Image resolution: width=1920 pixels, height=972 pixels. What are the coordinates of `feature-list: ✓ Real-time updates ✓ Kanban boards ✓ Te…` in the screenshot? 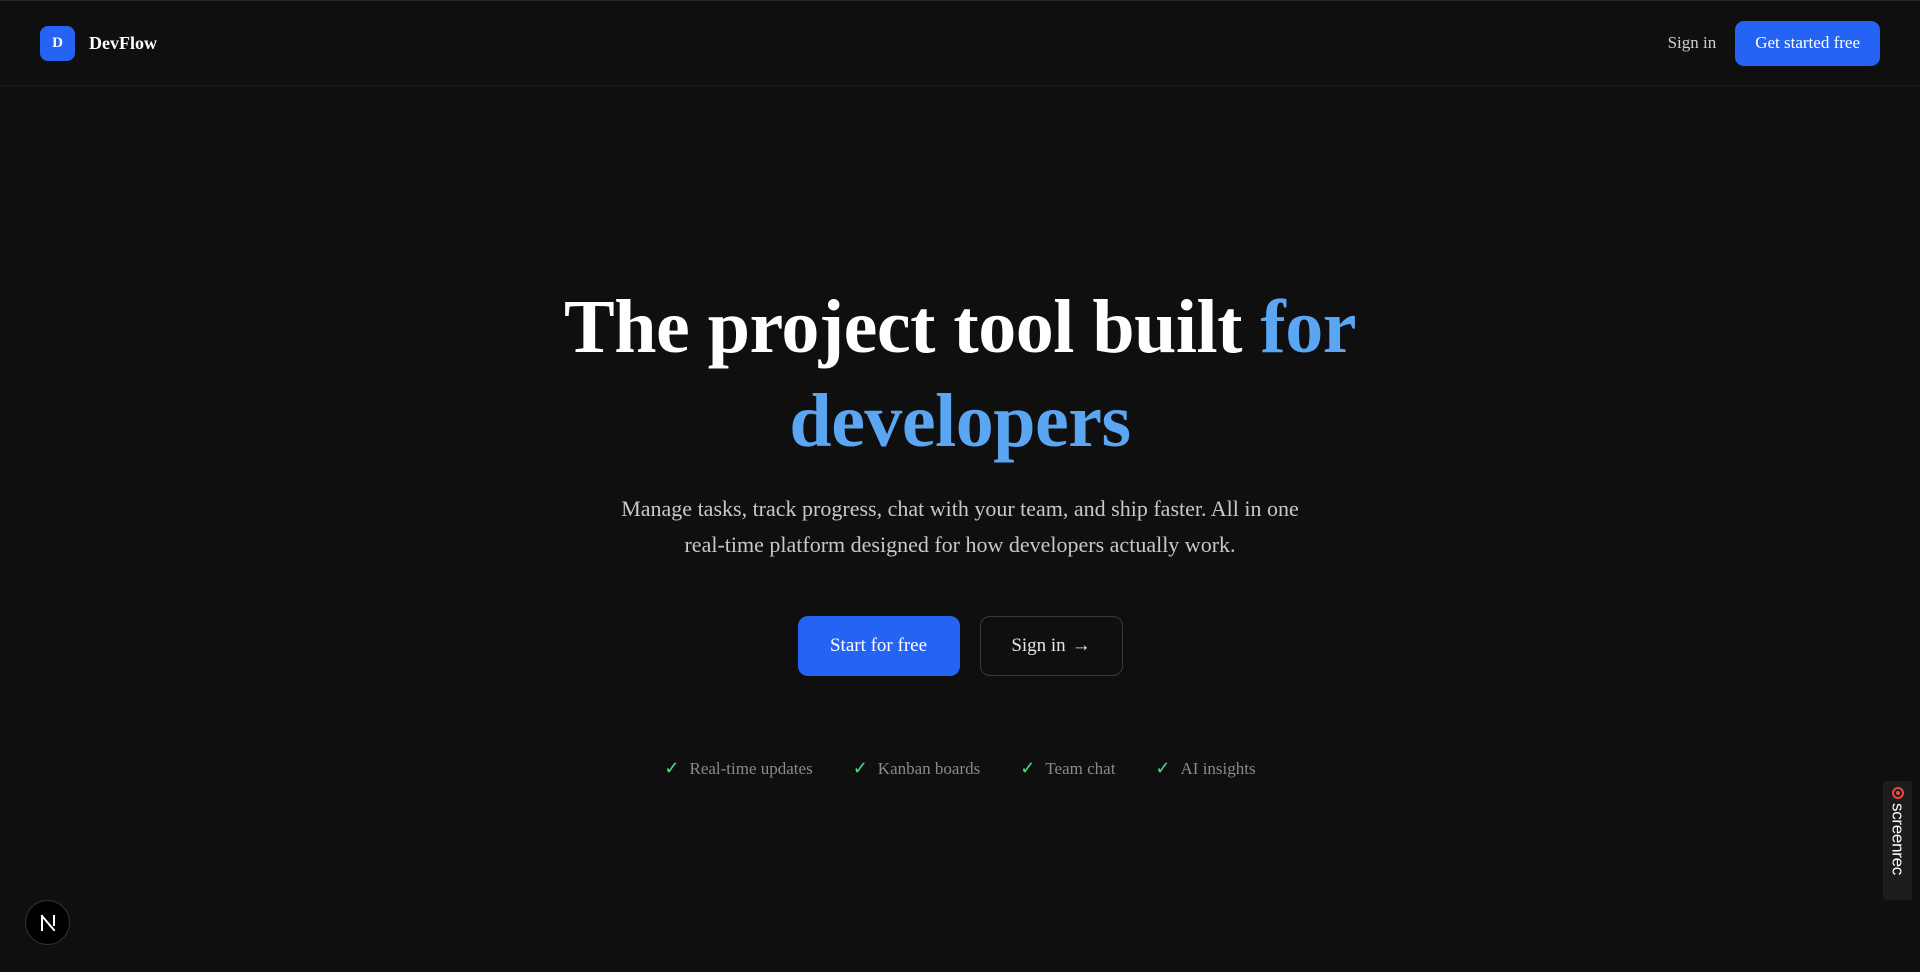 It's located at (960, 768).